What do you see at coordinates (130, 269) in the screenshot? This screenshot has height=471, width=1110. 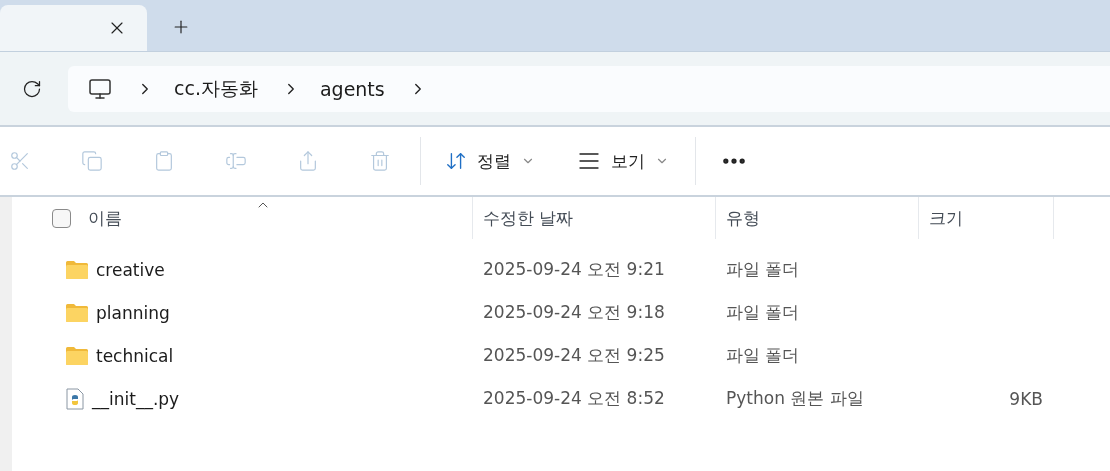 I see `file-name: creative` at bounding box center [130, 269].